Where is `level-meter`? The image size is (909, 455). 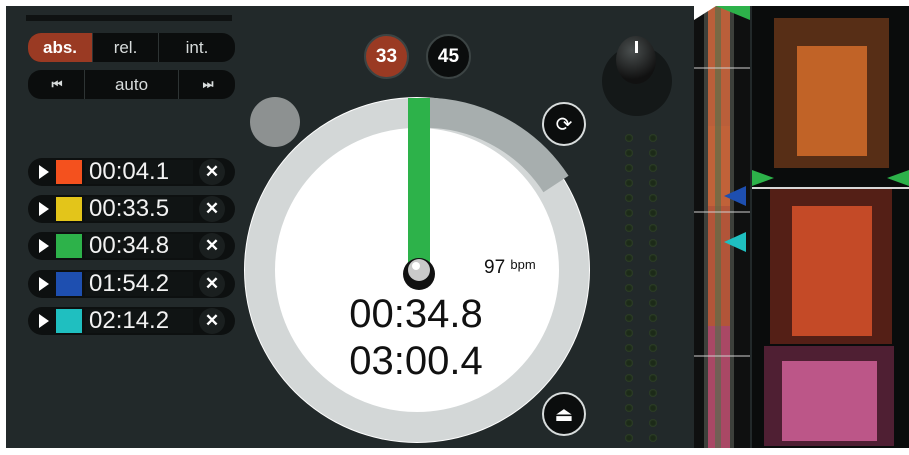 level-meter is located at coordinates (648, 289).